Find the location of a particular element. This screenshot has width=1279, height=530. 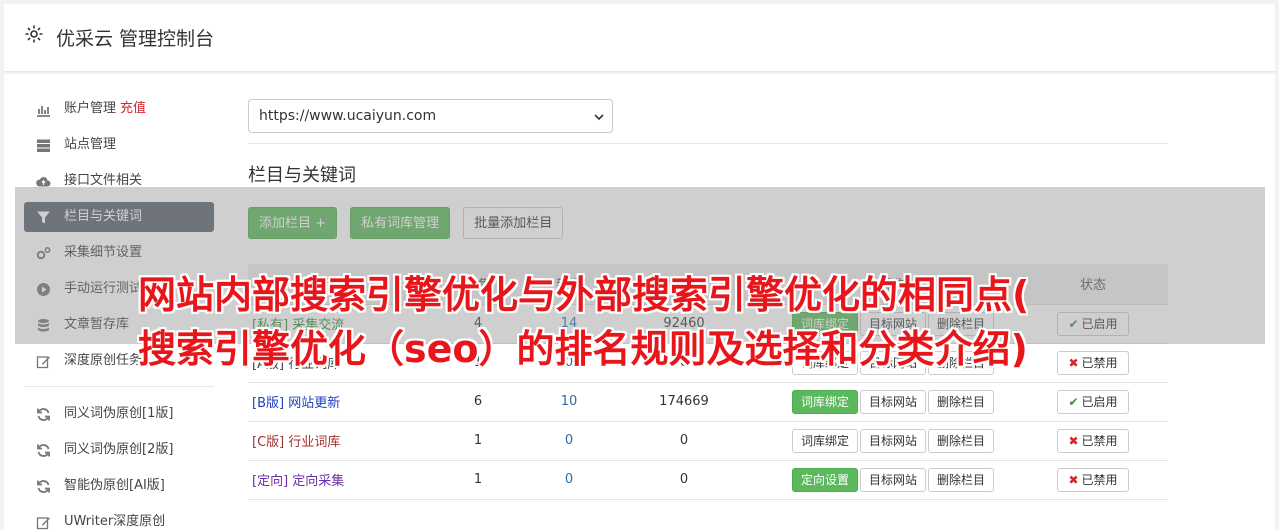

table-row: [定向] 定向采集 1 0 0 定向设置 目标网站 删除栏目 ✖ 已禁用 is located at coordinates (708, 480).